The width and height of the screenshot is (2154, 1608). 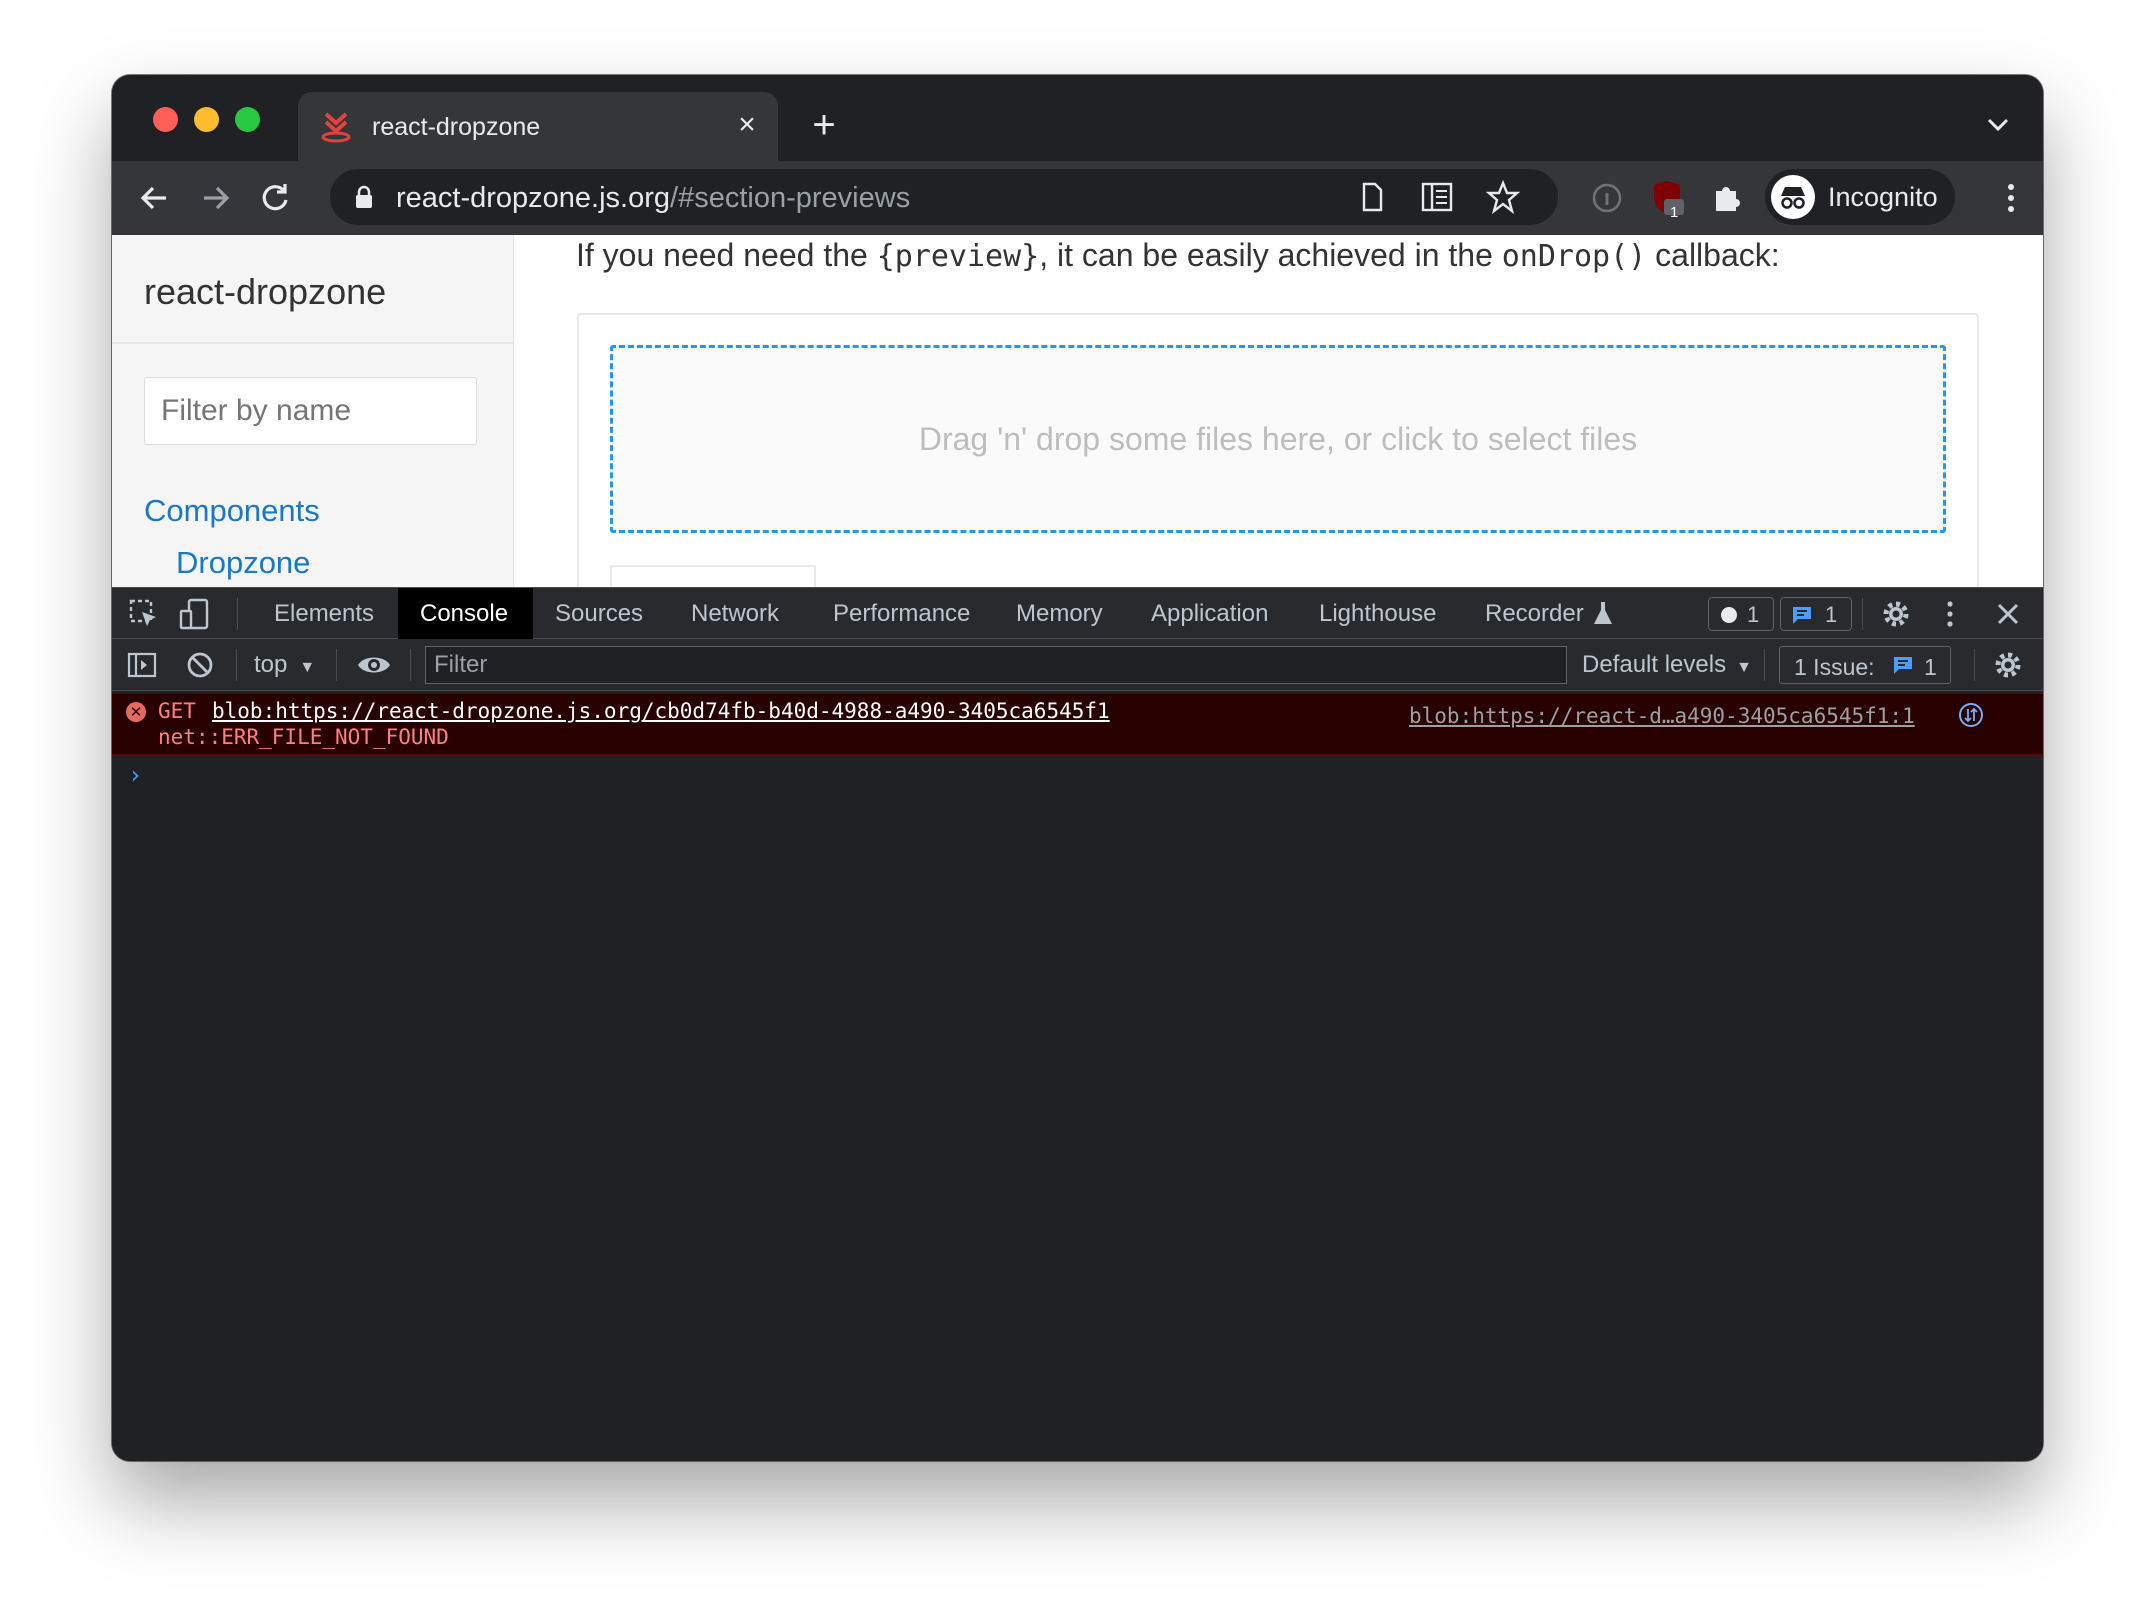 What do you see at coordinates (232, 511) in the screenshot?
I see `sidebar-link-components: Components` at bounding box center [232, 511].